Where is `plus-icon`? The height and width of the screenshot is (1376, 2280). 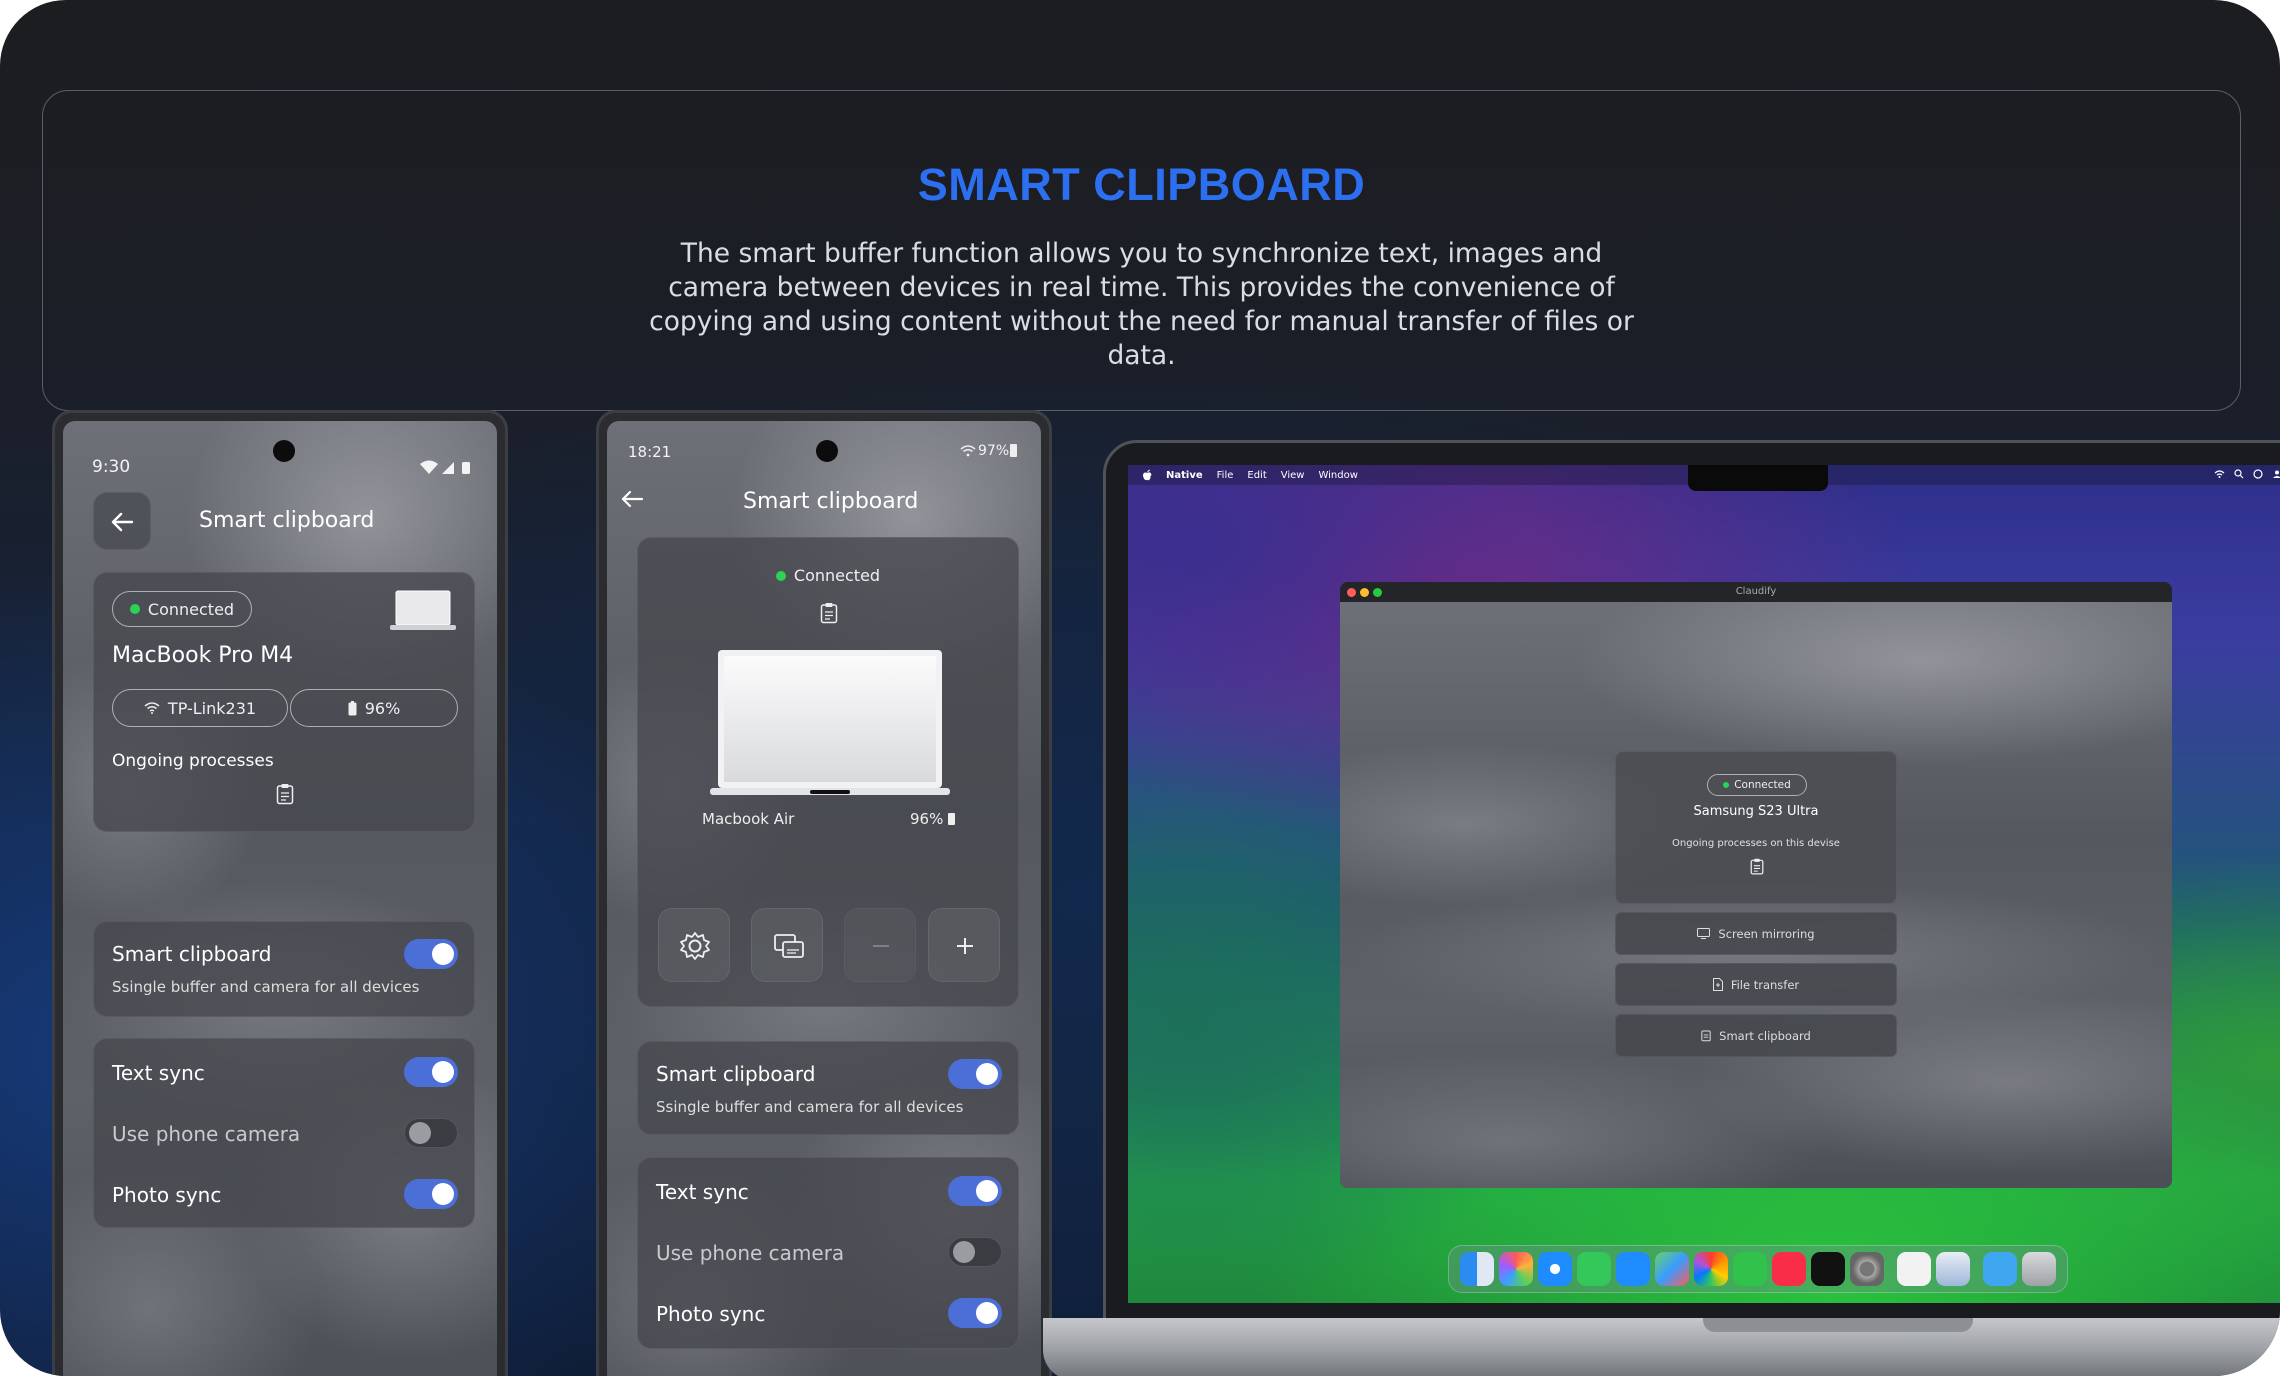 plus-icon is located at coordinates (965, 946).